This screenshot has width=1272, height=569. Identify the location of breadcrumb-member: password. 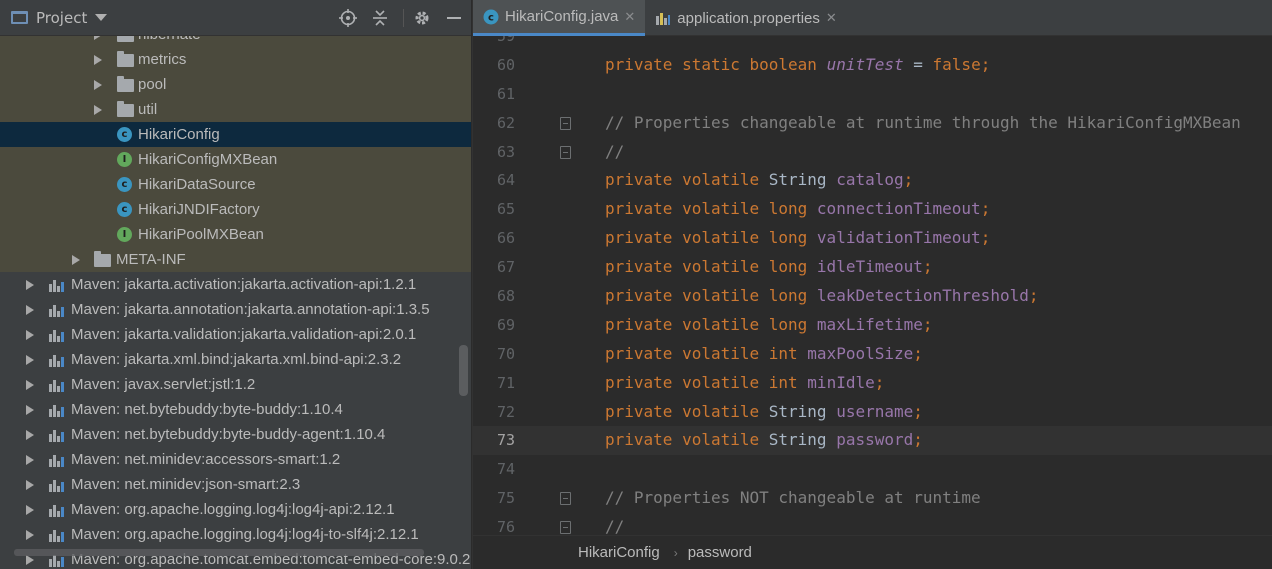
(720, 552).